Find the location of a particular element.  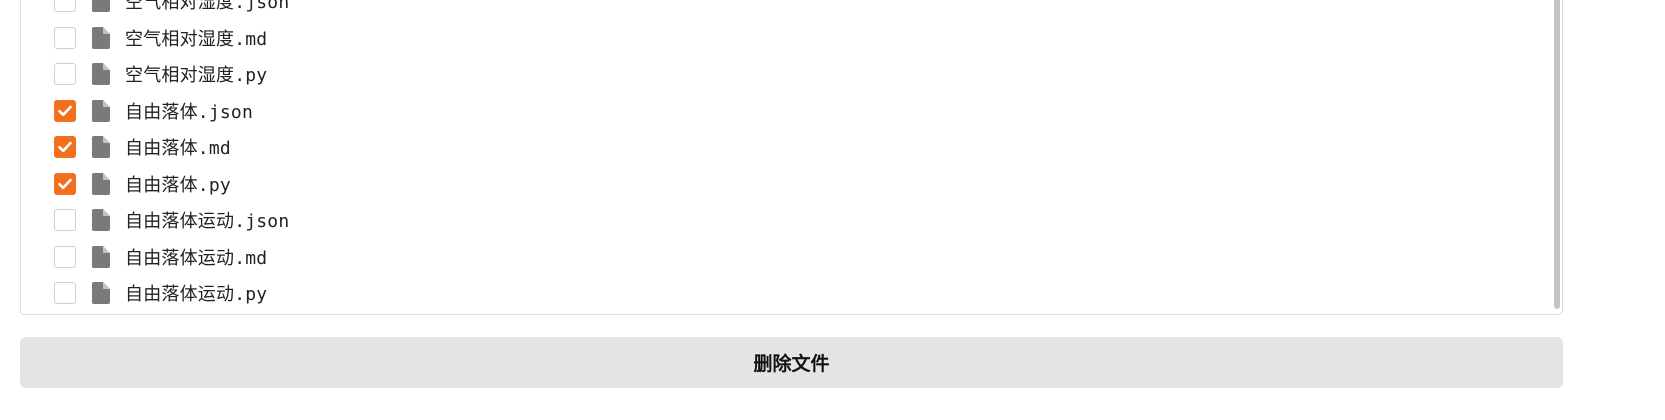

file-name: 自由落体.md is located at coordinates (178, 148).